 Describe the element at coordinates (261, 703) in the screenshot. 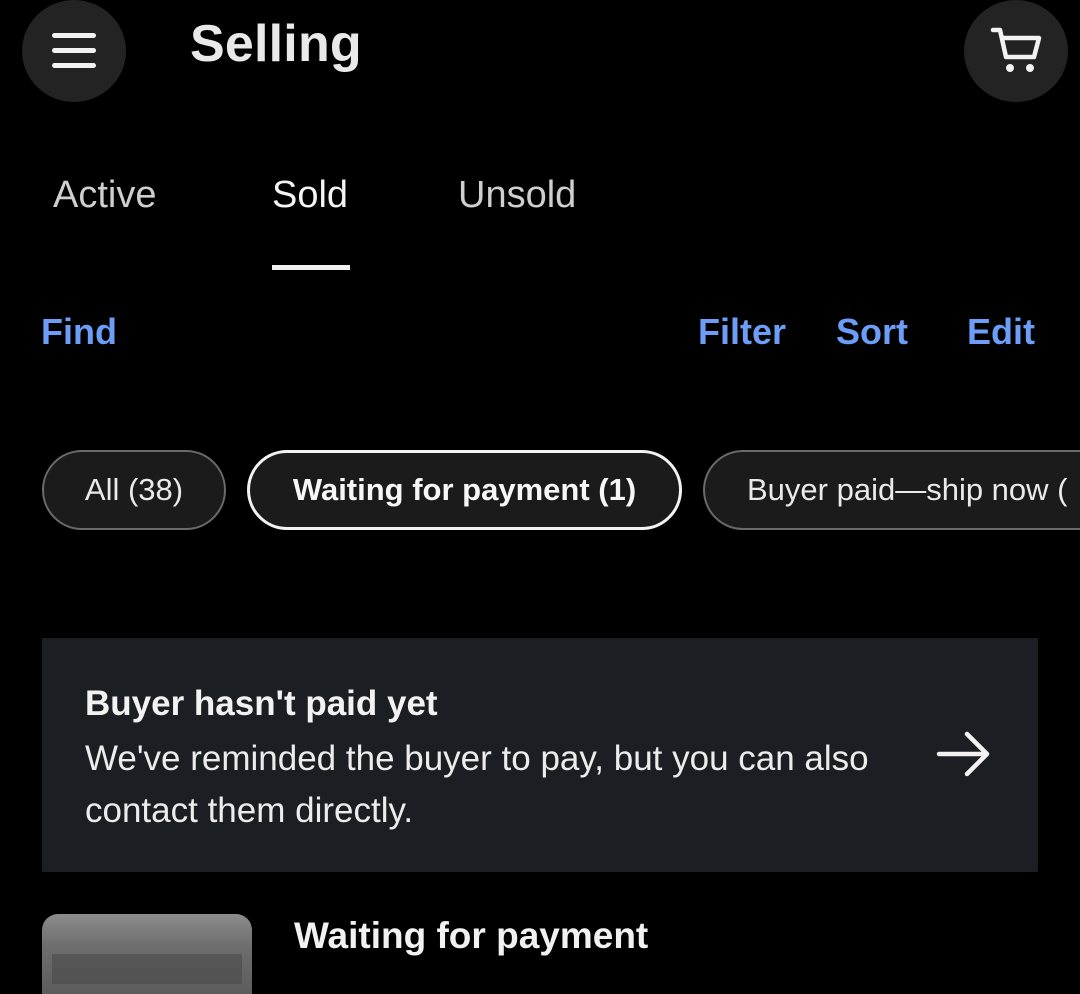

I see `banner-title: Buyer hasn't paid yet` at that location.